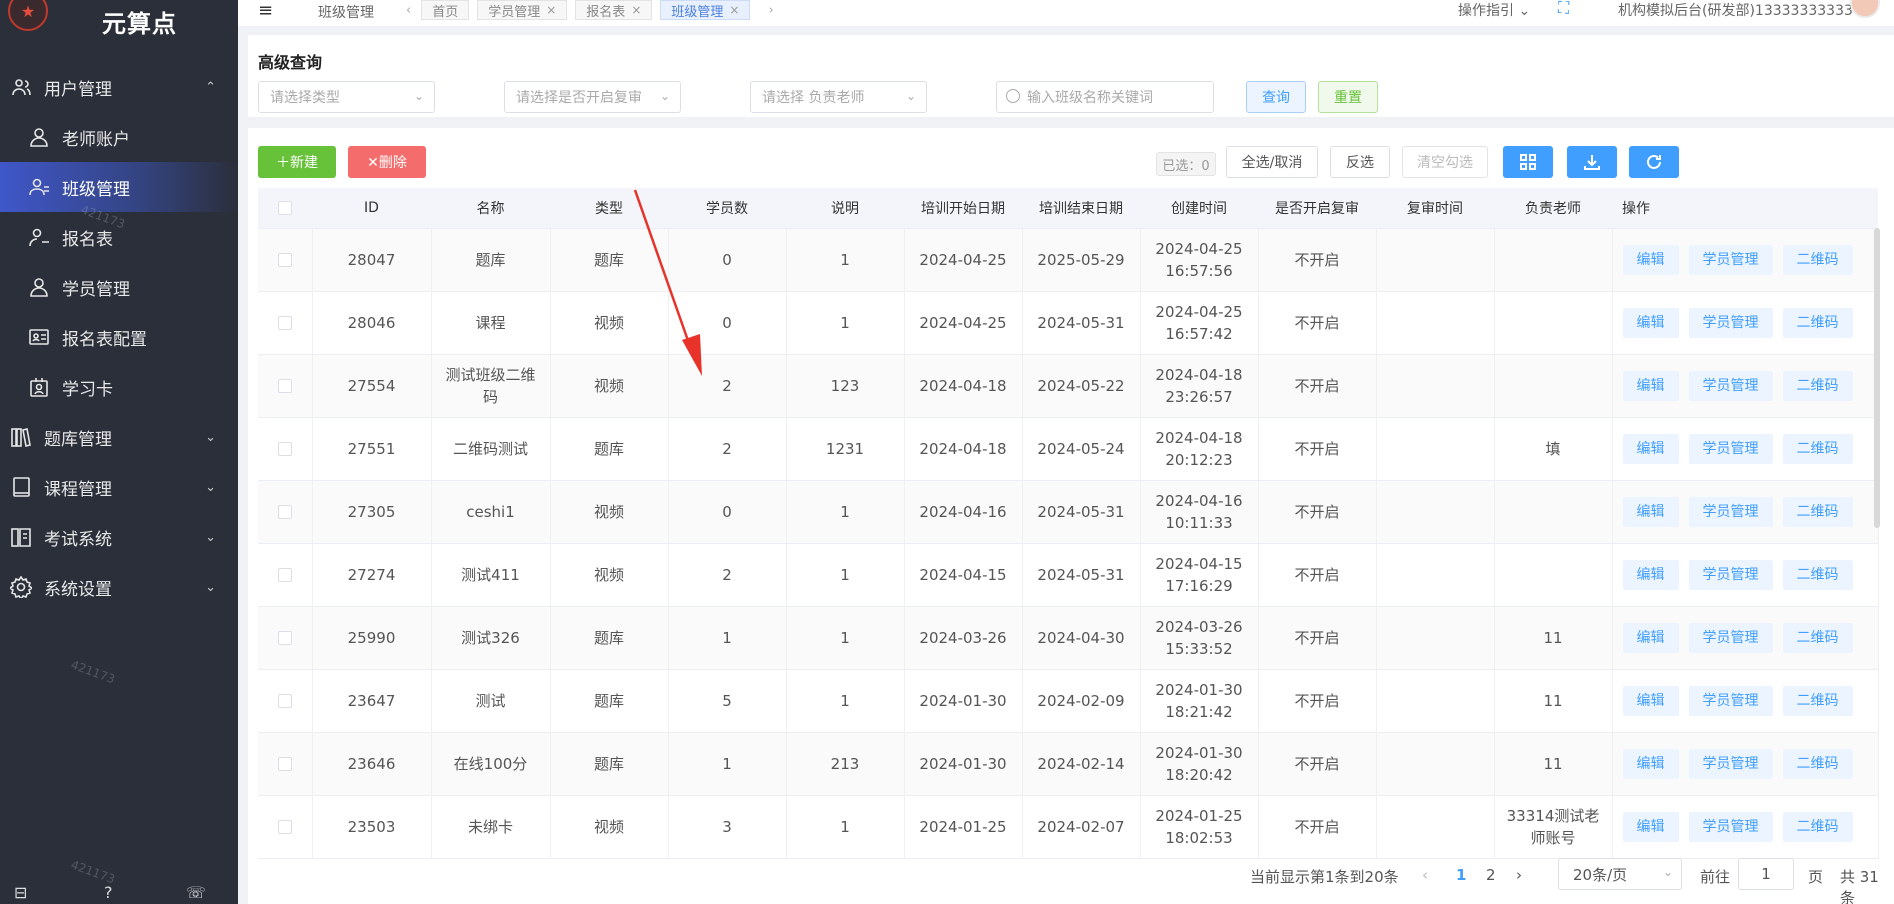 The width and height of the screenshot is (1894, 904). Describe the element at coordinates (1491, 875) in the screenshot. I see `page-2: 2` at that location.